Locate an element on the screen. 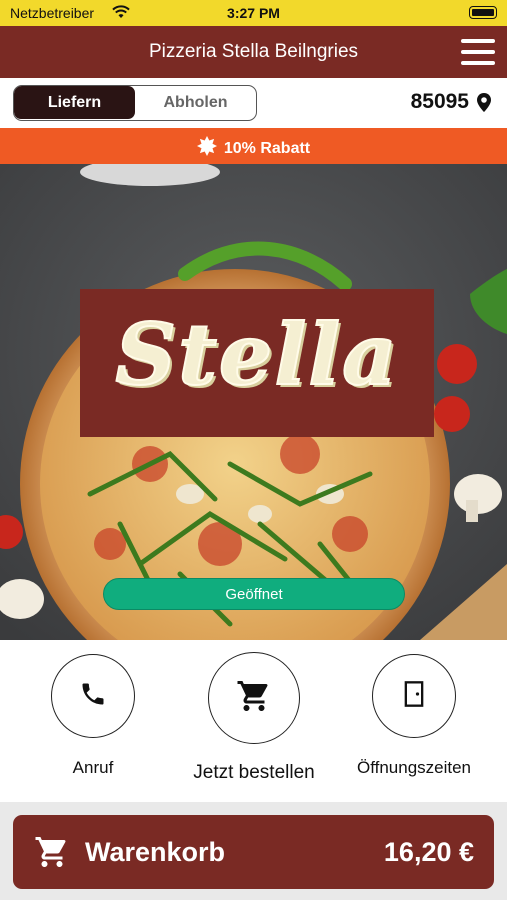 This screenshot has height=900, width=507. call-label: Anruf is located at coordinates (93, 767).